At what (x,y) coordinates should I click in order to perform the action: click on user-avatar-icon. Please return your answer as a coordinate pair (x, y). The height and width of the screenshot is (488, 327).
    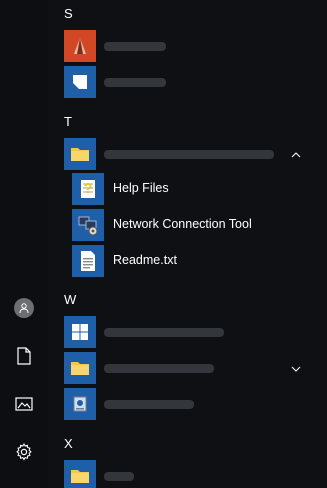
    Looking at the image, I should click on (24, 308).